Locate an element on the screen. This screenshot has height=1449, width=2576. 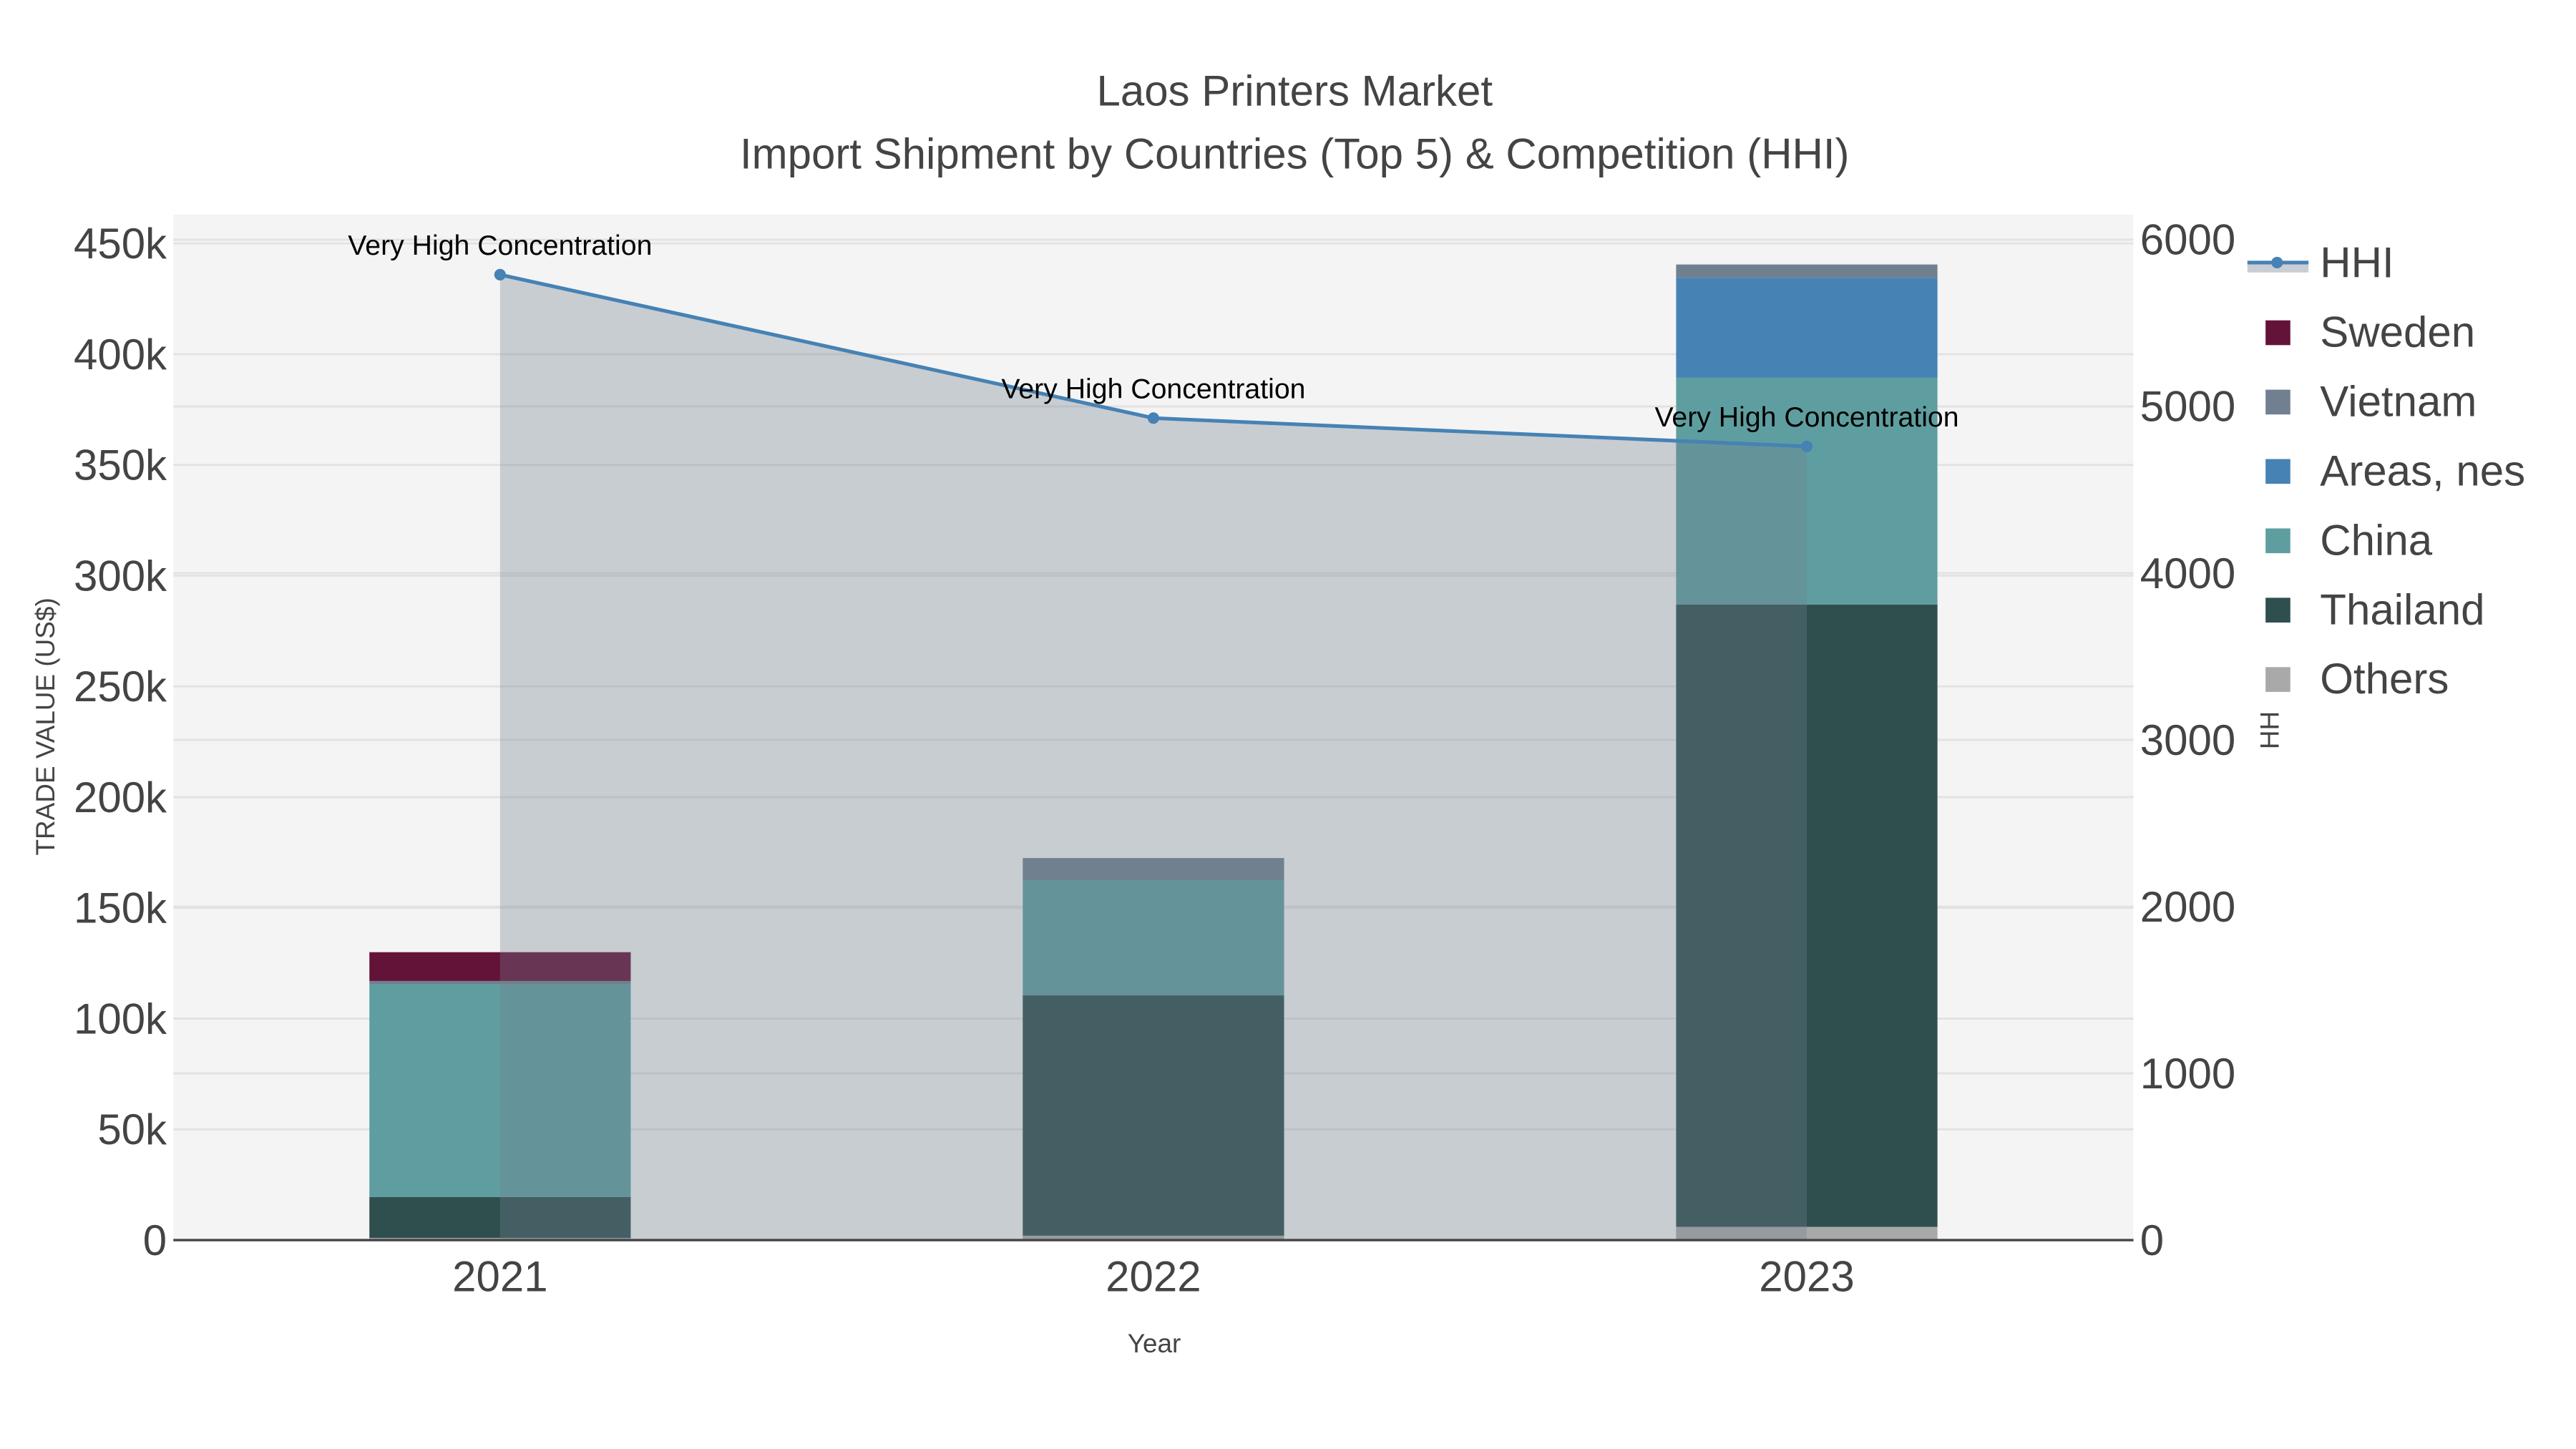
legend-label: Sweden is located at coordinates (2397, 332).